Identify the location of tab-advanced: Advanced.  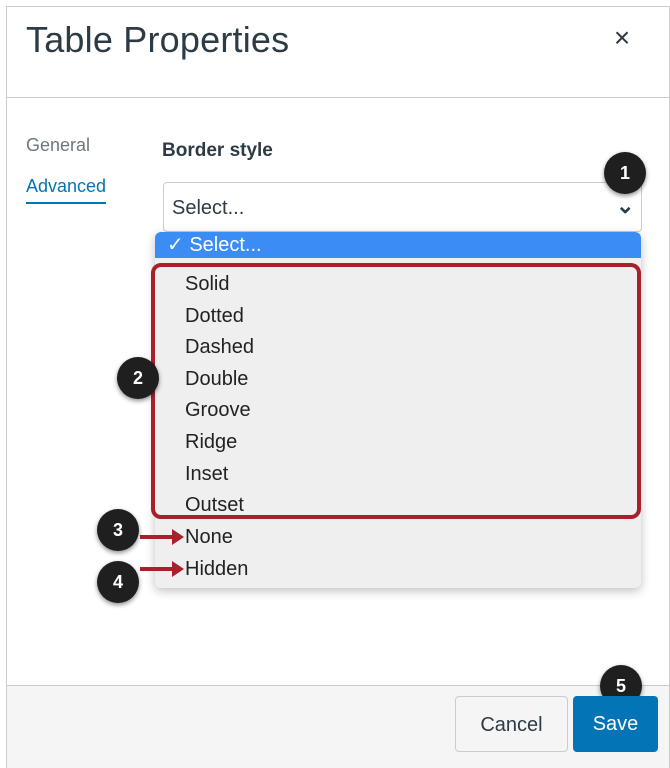
(66, 190).